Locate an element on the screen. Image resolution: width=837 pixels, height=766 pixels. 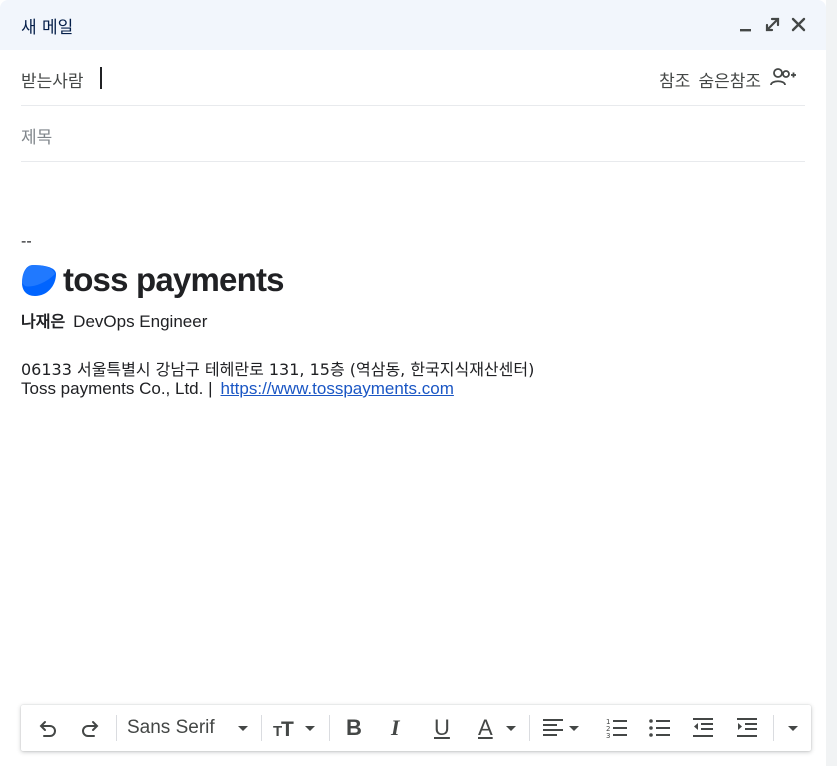
font-size-icon: T T is located at coordinates (297, 728).